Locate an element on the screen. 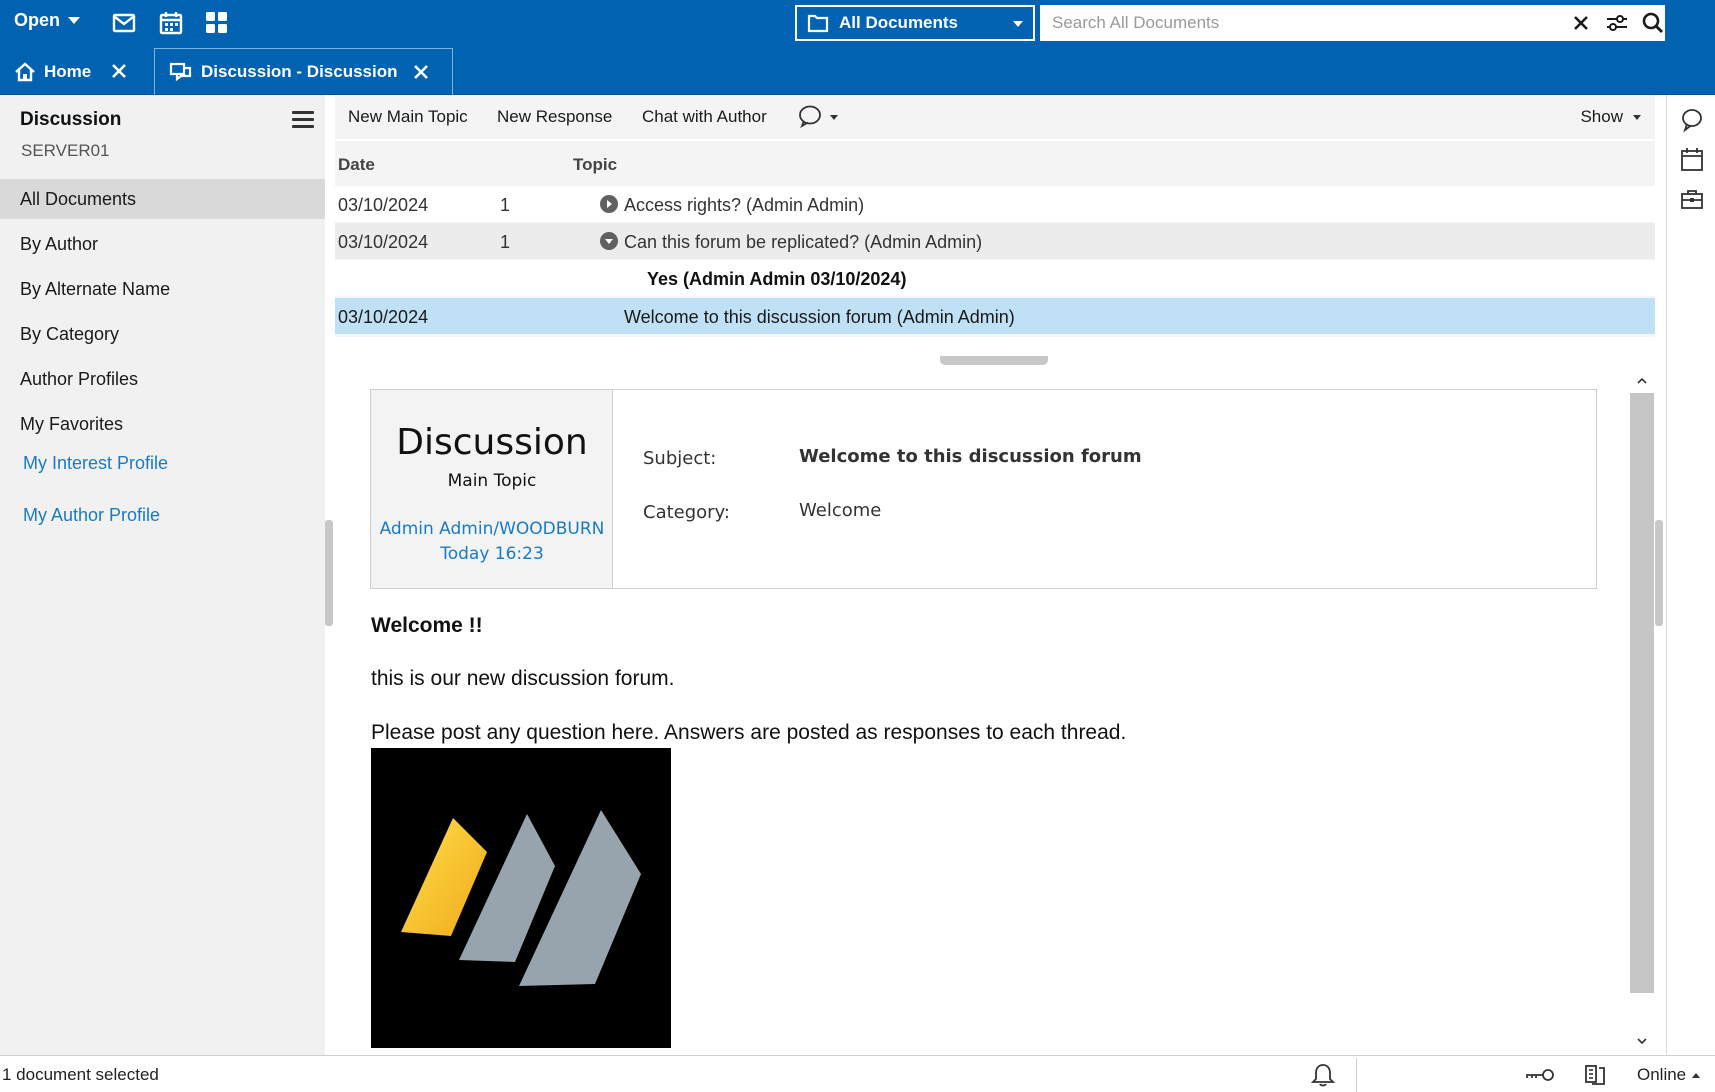 Image resolution: width=1715 pixels, height=1092 pixels. right-pane-splitter is located at coordinates (1659, 573).